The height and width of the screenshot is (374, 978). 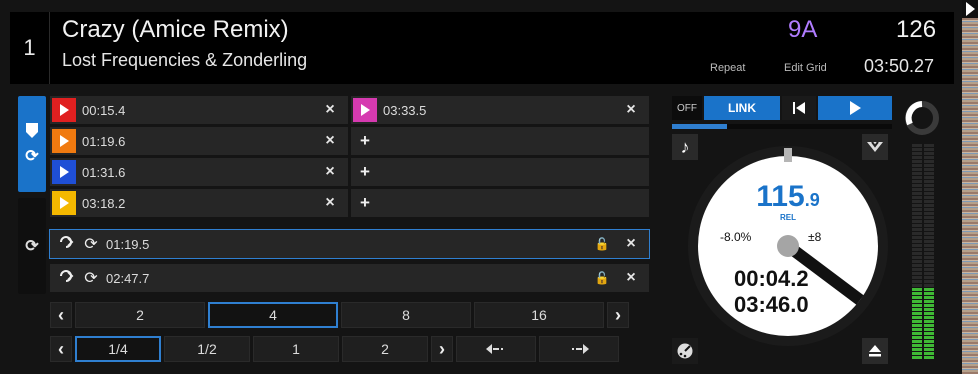 I want to click on loop-size-option-active: 4, so click(x=273, y=315).